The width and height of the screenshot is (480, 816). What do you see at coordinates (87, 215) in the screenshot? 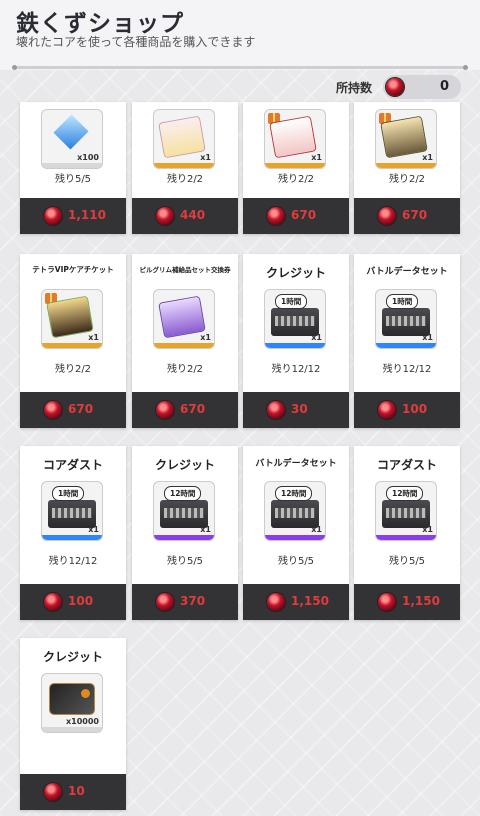
I see `item-price: 1,110` at bounding box center [87, 215].